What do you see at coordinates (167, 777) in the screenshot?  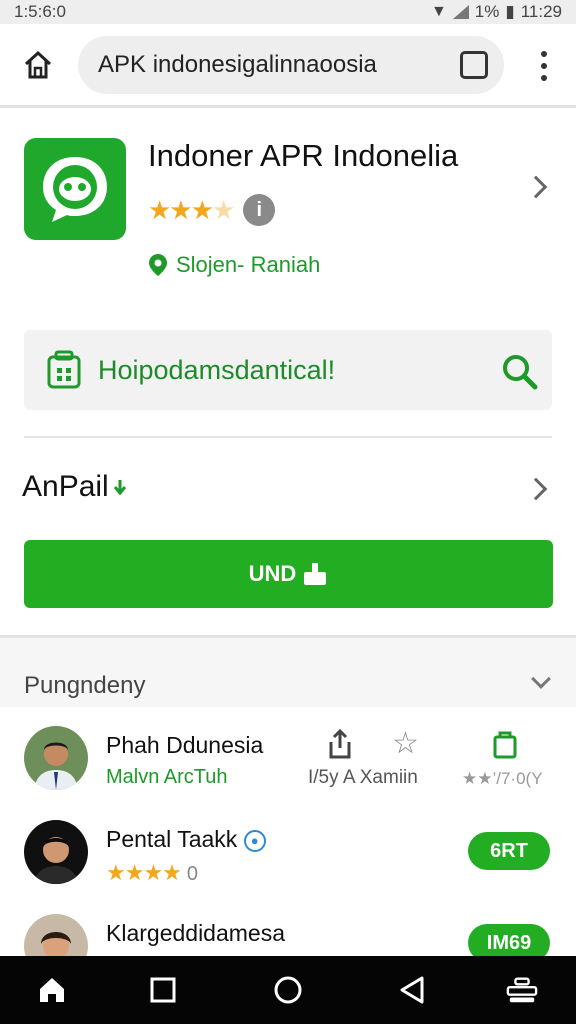 I see `item-subtitle: Malvn ArcTuh` at bounding box center [167, 777].